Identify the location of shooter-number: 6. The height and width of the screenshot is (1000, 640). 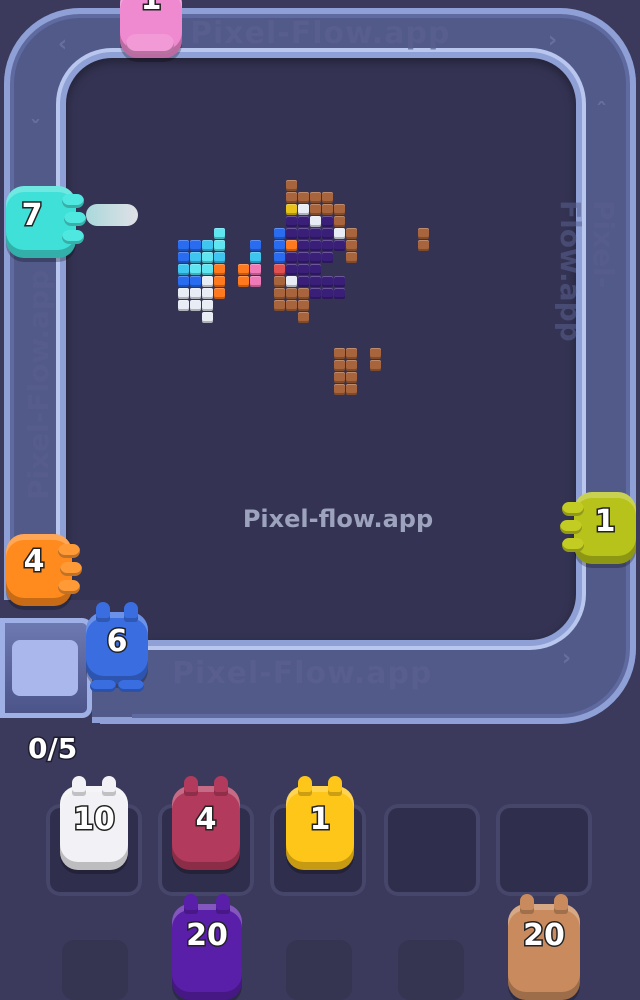
(117, 642).